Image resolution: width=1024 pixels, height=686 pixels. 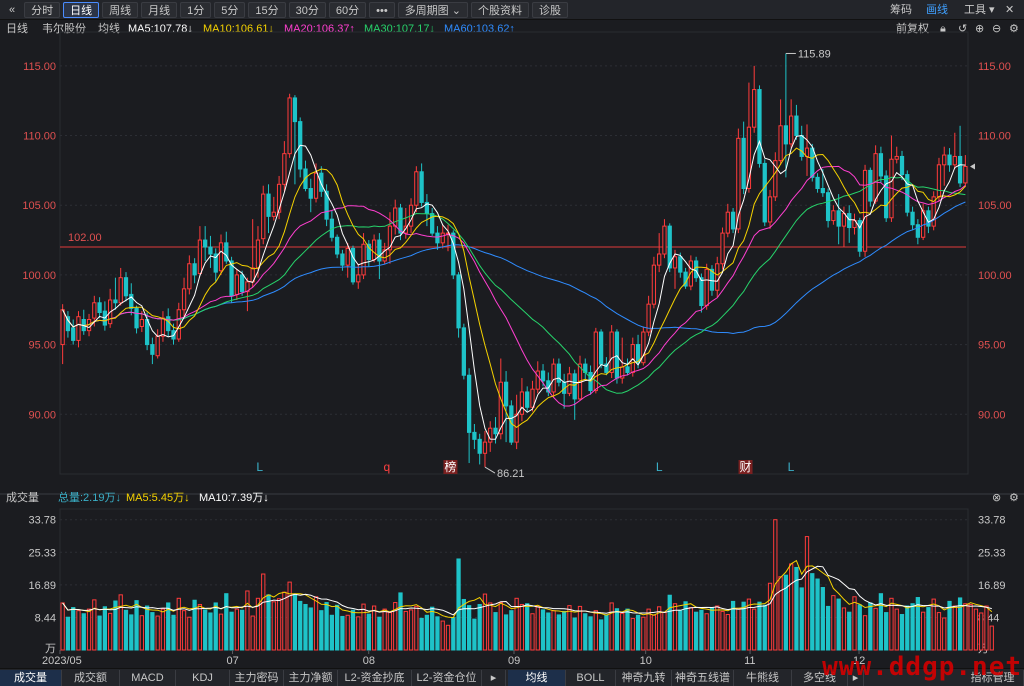 What do you see at coordinates (763, 678) in the screenshot?
I see `tab-bull-bear: 牛熊线` at bounding box center [763, 678].